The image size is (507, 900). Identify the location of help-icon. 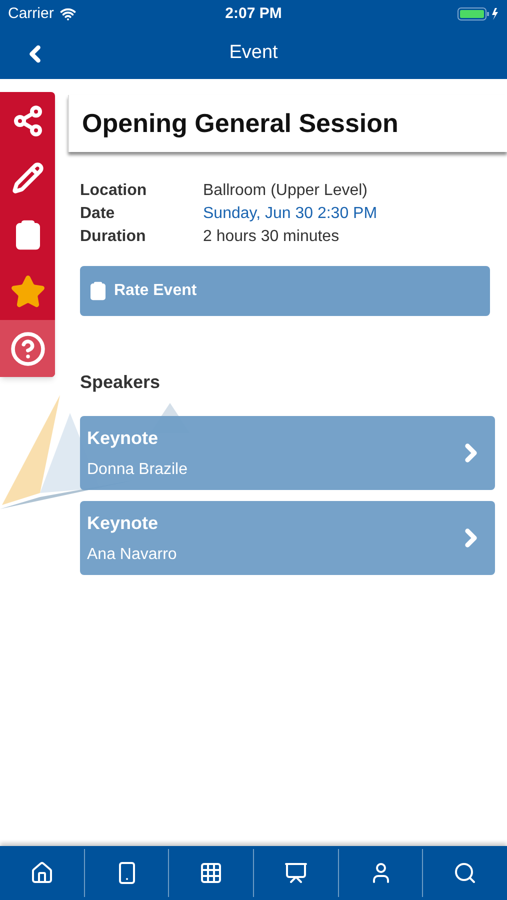
(28, 348).